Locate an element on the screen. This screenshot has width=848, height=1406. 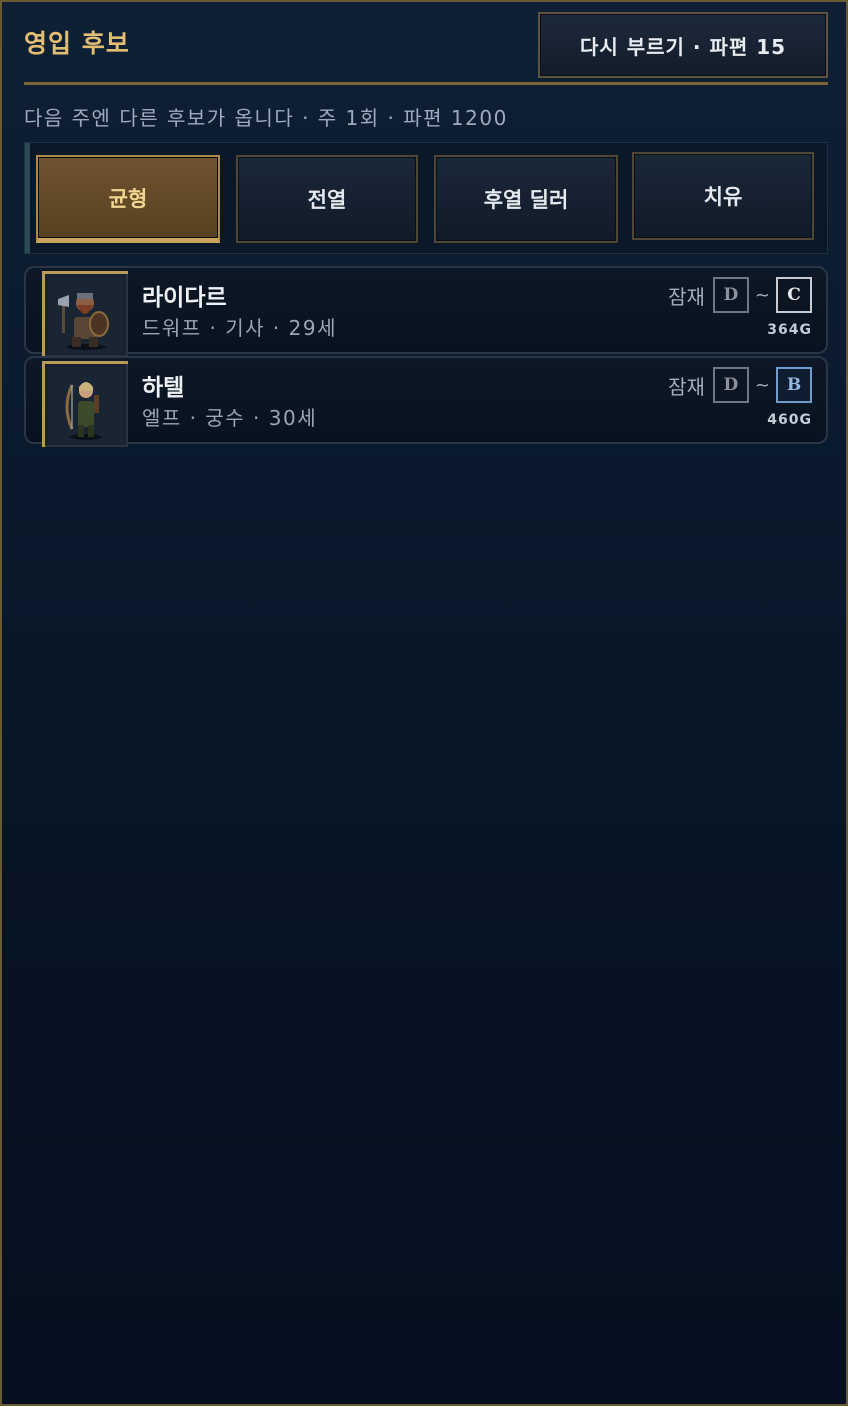
candidate-card: 하텔 엘프 · 궁수 · 30세 잠재 D ~ B 460G is located at coordinates (426, 401).